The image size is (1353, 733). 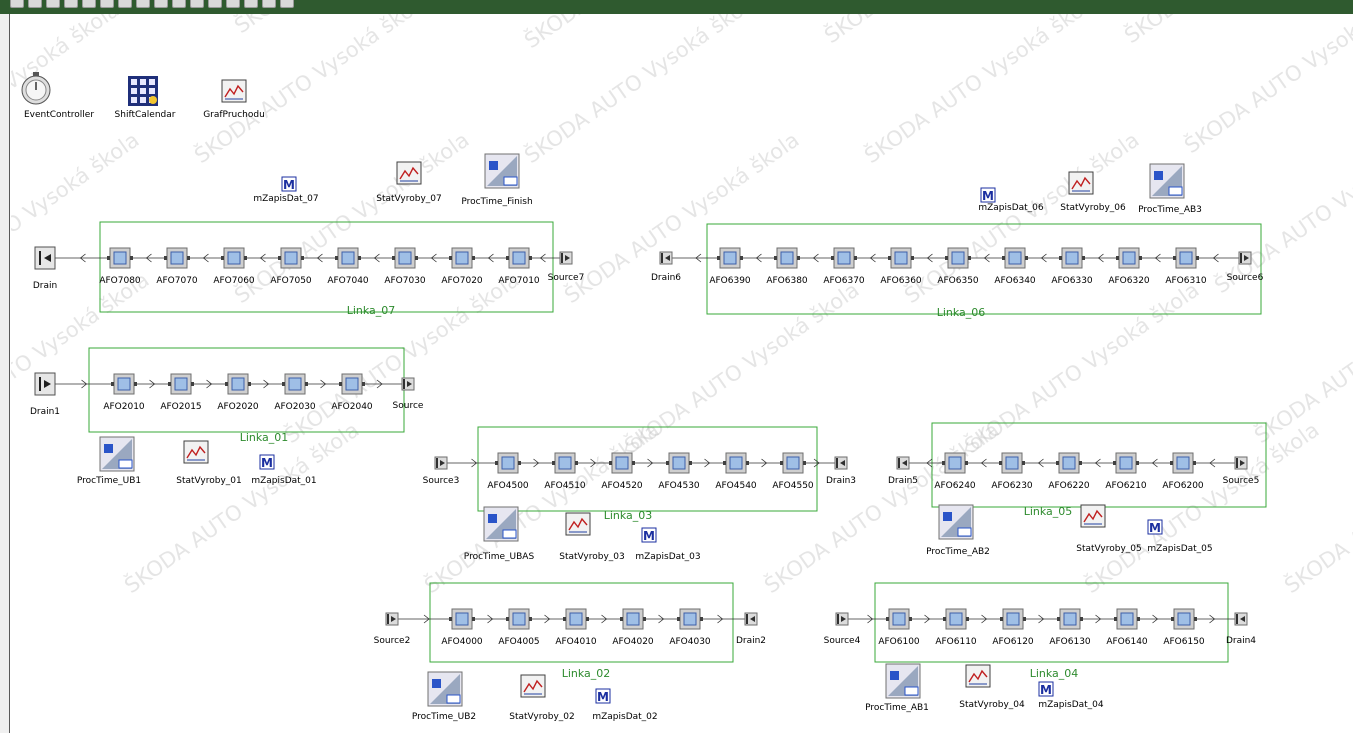 What do you see at coordinates (143, 91) in the screenshot?
I see `shift-calendar-icon` at bounding box center [143, 91].